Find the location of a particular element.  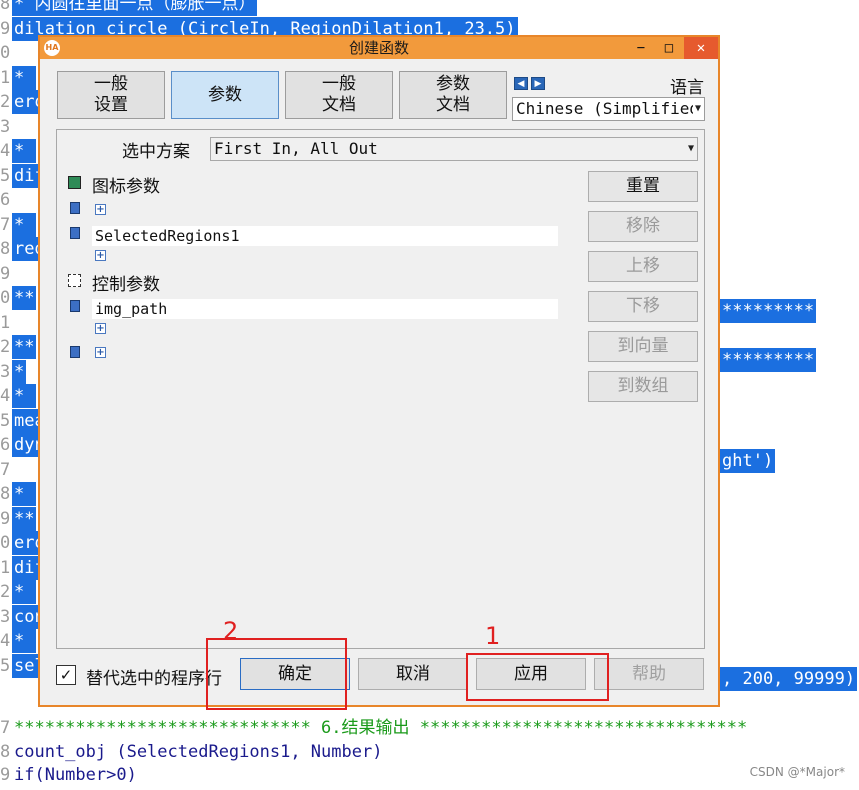

code-line-fragment: ght') is located at coordinates (748, 461).